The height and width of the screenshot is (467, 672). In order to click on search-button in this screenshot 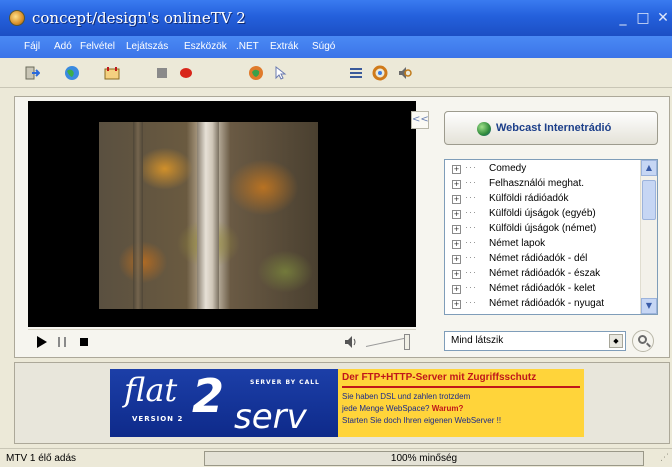, I will do `click(643, 341)`.